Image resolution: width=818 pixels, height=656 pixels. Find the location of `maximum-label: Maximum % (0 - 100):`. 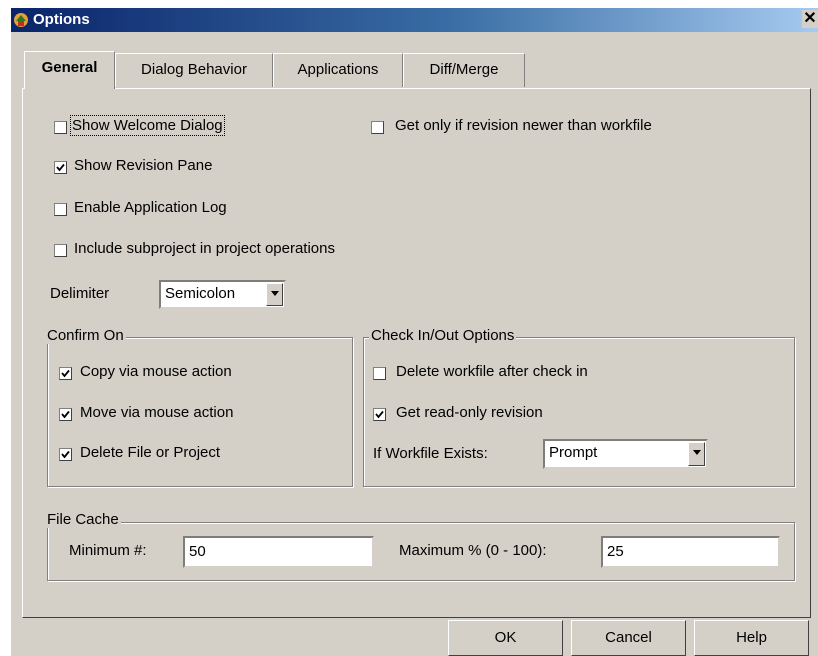

maximum-label: Maximum % (0 - 100): is located at coordinates (473, 550).